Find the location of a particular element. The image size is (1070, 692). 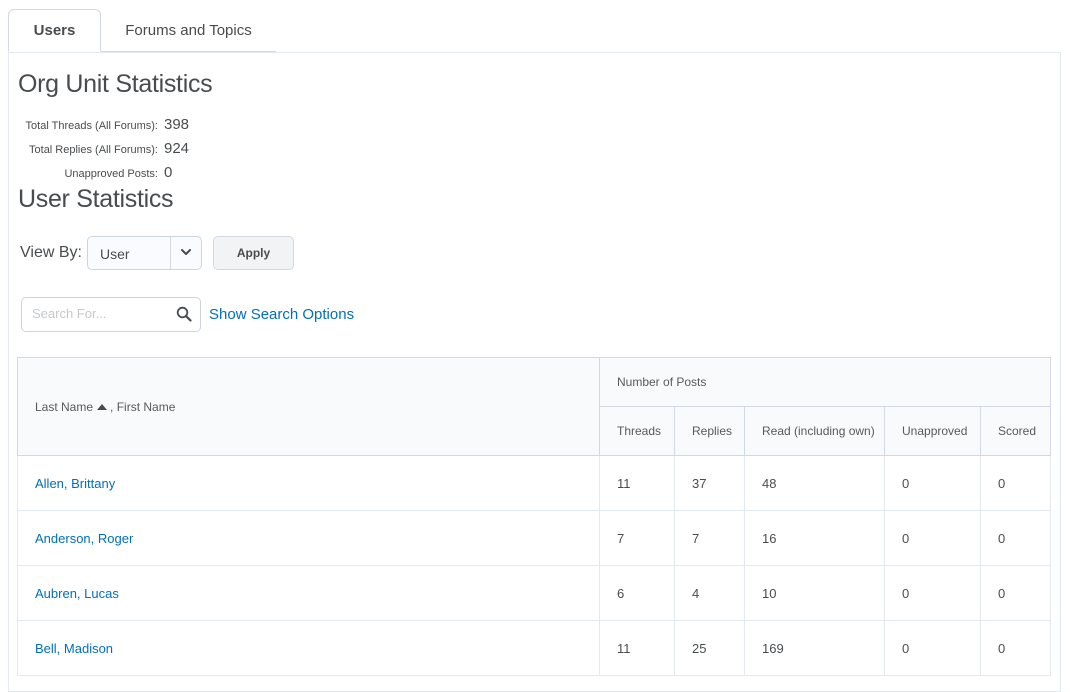

stat-label: Unapproved Posts: is located at coordinates (111, 174).